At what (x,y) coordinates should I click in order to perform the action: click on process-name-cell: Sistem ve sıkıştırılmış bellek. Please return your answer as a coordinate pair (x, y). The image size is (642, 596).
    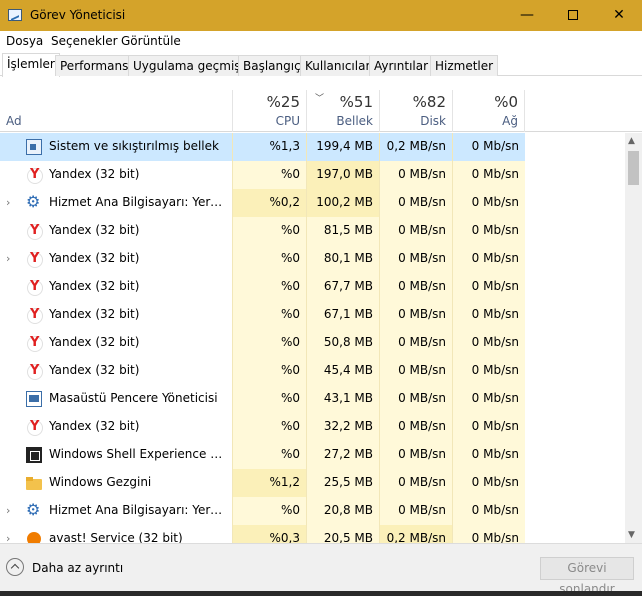
    Looking at the image, I should click on (116, 147).